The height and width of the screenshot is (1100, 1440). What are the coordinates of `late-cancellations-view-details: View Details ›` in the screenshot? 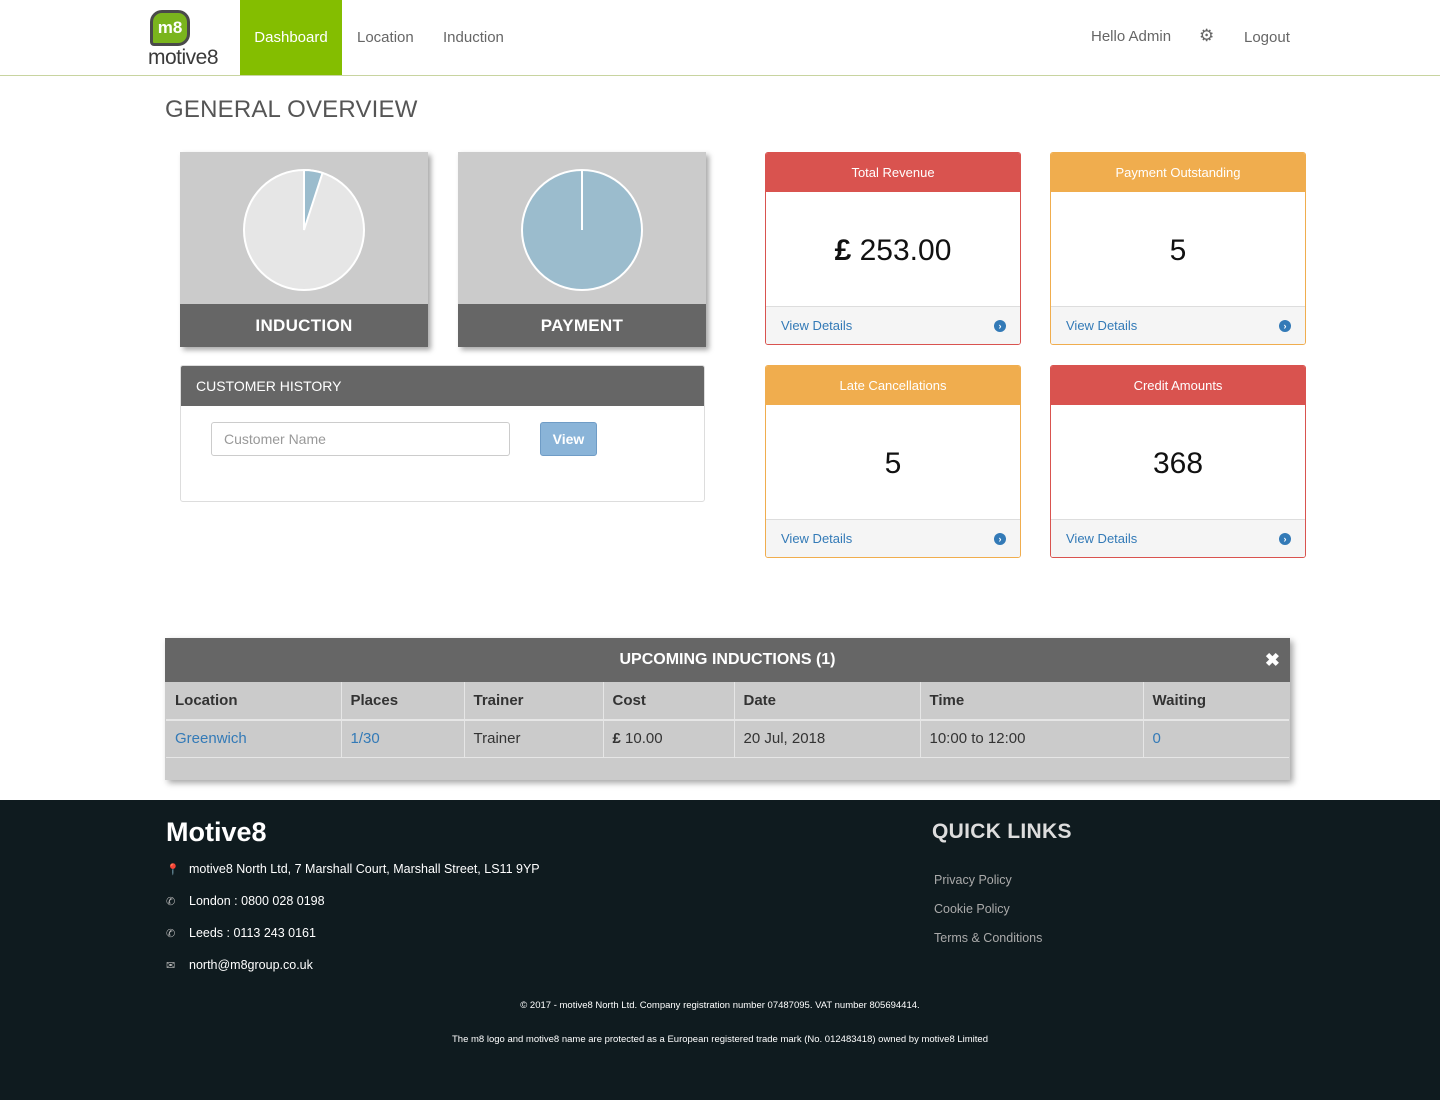 It's located at (893, 538).